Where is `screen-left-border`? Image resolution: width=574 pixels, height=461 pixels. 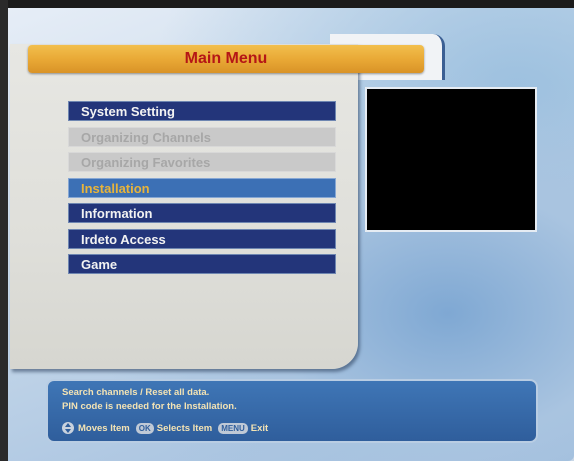 screen-left-border is located at coordinates (4, 230).